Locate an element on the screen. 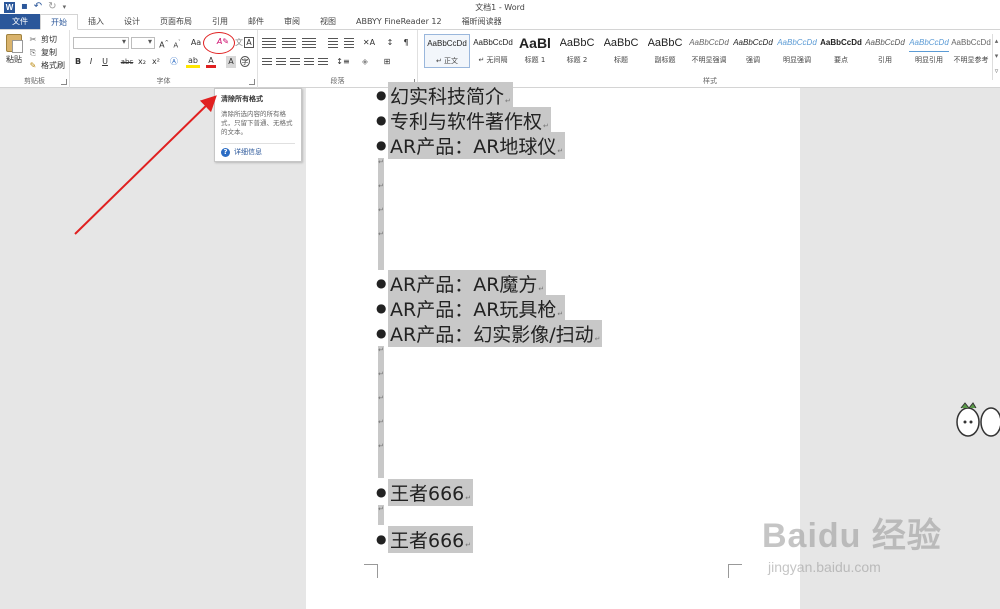 Image resolution: width=1000 pixels, height=609 pixels. list-item-text: AR产品：AR魔方 is located at coordinates (467, 283).